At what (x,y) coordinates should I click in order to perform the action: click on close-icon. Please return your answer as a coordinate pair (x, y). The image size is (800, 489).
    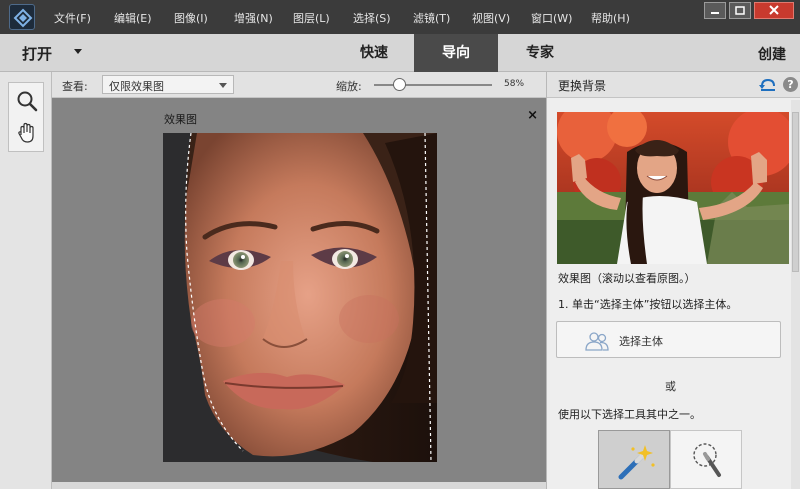
    Looking at the image, I should click on (774, 10).